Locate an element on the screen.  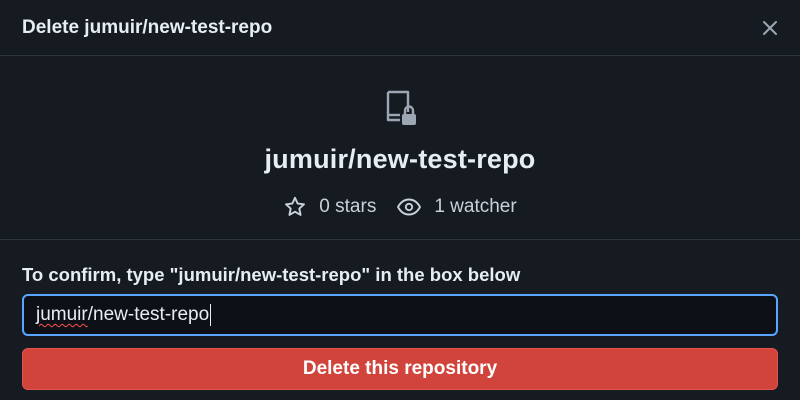
watchers-count: 1 watcher is located at coordinates (475, 206).